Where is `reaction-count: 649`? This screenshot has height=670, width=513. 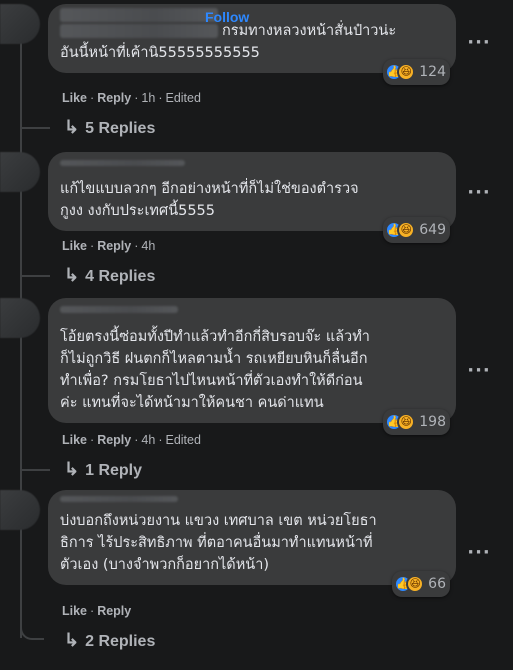 reaction-count: 649 is located at coordinates (432, 230).